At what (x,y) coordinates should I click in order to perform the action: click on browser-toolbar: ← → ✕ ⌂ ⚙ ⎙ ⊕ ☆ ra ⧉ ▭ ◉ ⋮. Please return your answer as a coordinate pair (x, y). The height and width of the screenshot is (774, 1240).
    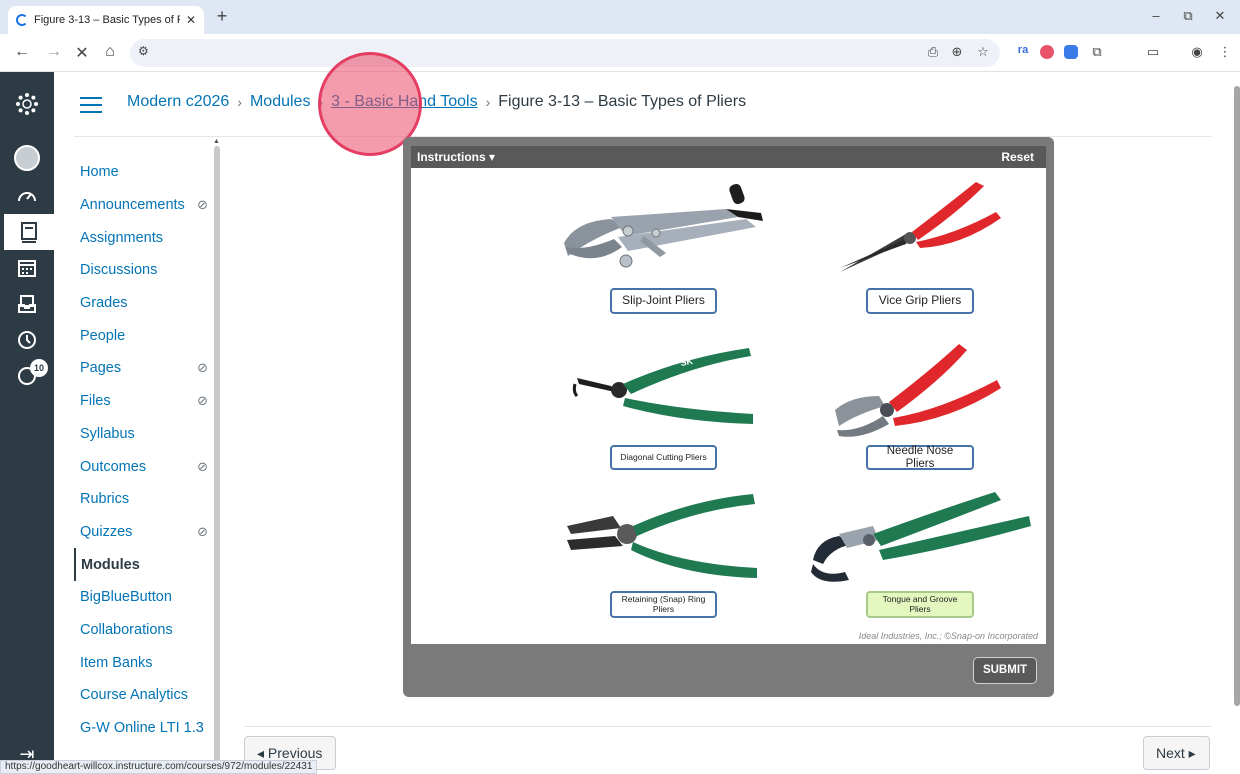
    Looking at the image, I should click on (620, 53).